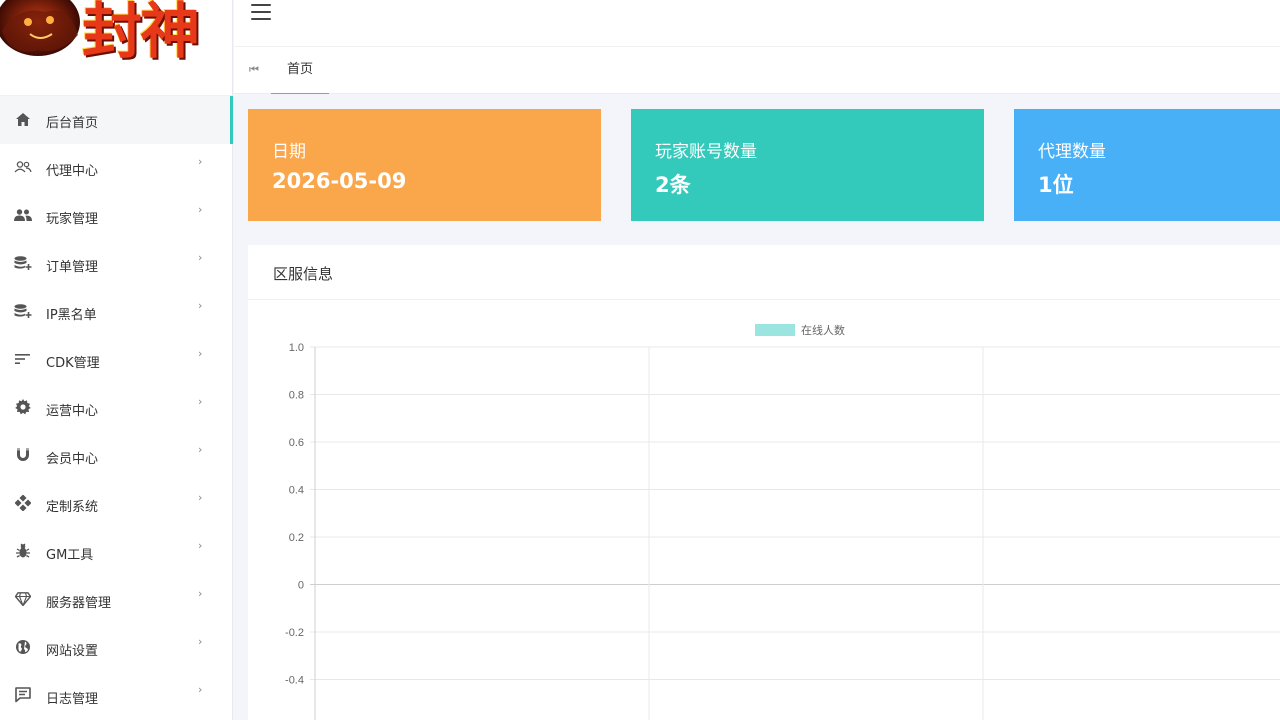  I want to click on gamepad-icon, so click(23, 503).